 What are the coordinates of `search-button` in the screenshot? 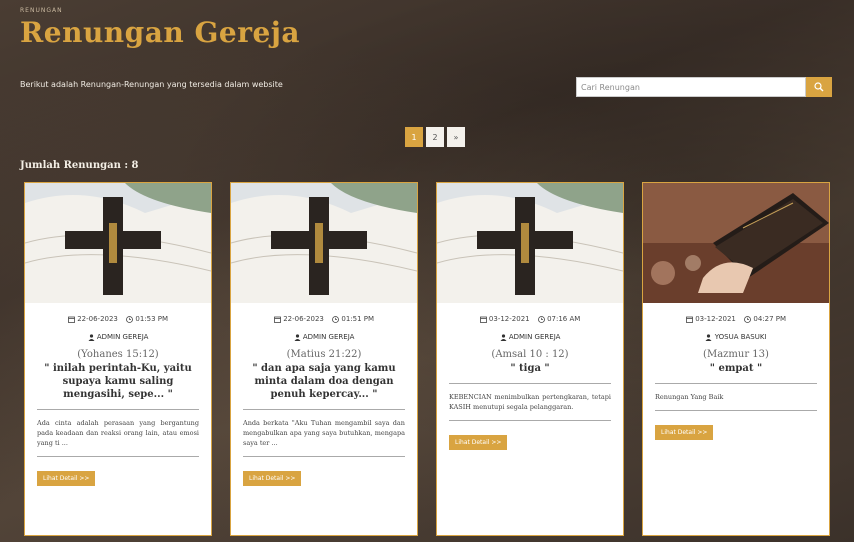 It's located at (819, 87).